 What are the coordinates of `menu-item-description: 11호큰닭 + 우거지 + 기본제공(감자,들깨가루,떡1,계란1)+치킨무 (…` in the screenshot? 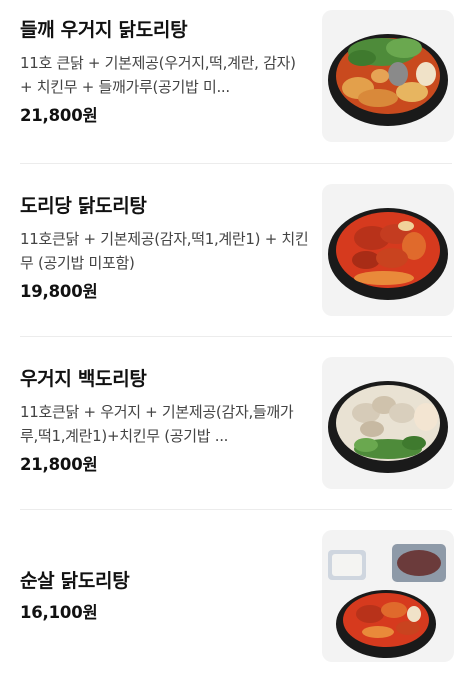 It's located at (157, 424).